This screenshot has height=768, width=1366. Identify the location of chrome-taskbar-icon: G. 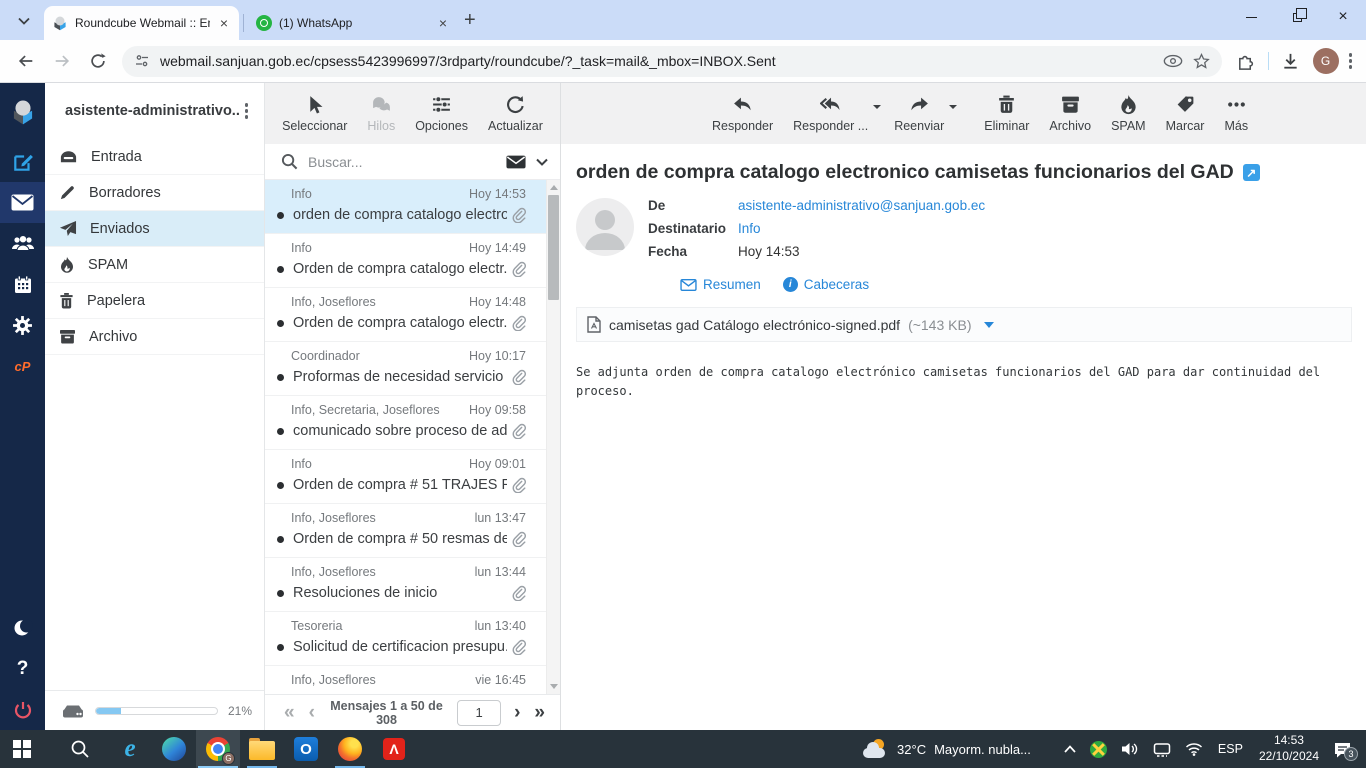
(218, 749).